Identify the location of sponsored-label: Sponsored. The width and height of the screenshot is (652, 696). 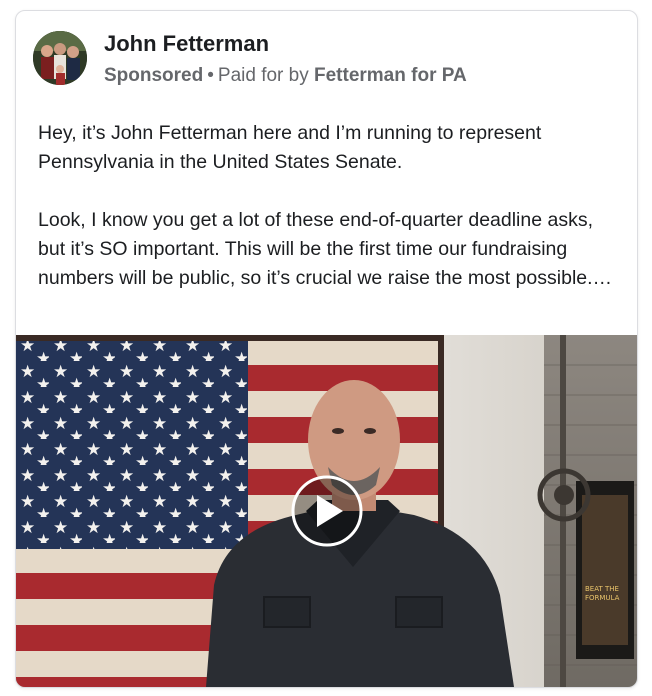
(153, 75).